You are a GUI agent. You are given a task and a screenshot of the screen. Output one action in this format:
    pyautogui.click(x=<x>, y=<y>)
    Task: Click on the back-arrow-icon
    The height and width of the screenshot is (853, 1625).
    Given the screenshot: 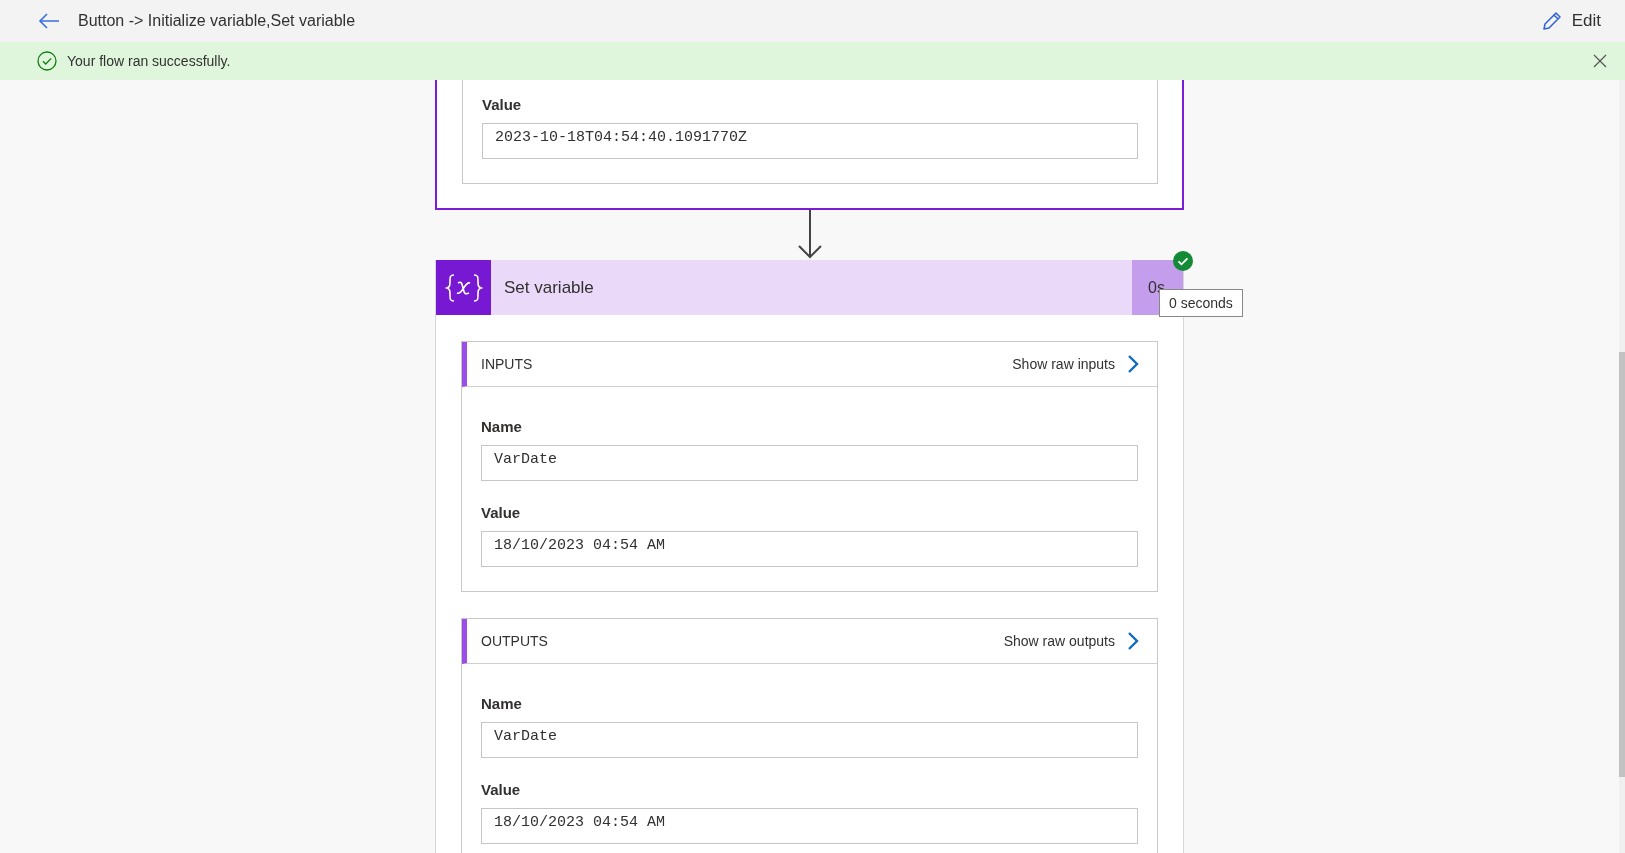 What is the action you would take?
    pyautogui.click(x=49, y=21)
    